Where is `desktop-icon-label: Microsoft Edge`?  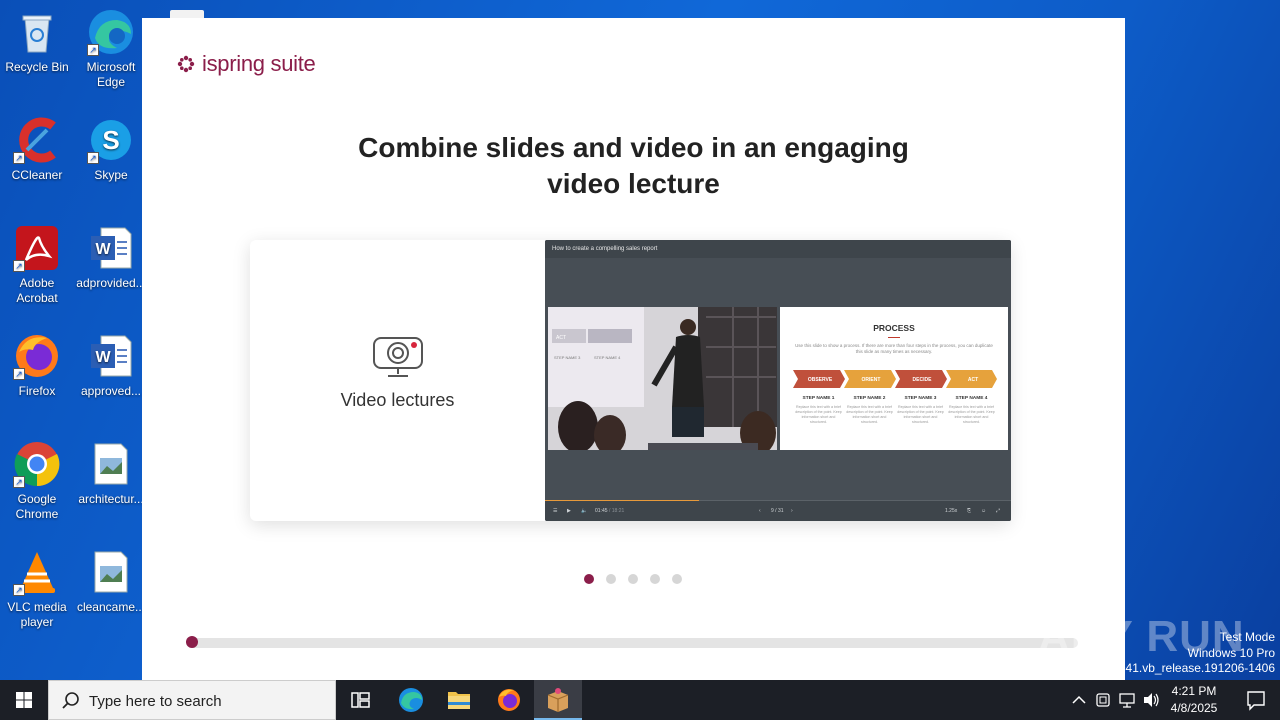 desktop-icon-label: Microsoft Edge is located at coordinates (111, 74).